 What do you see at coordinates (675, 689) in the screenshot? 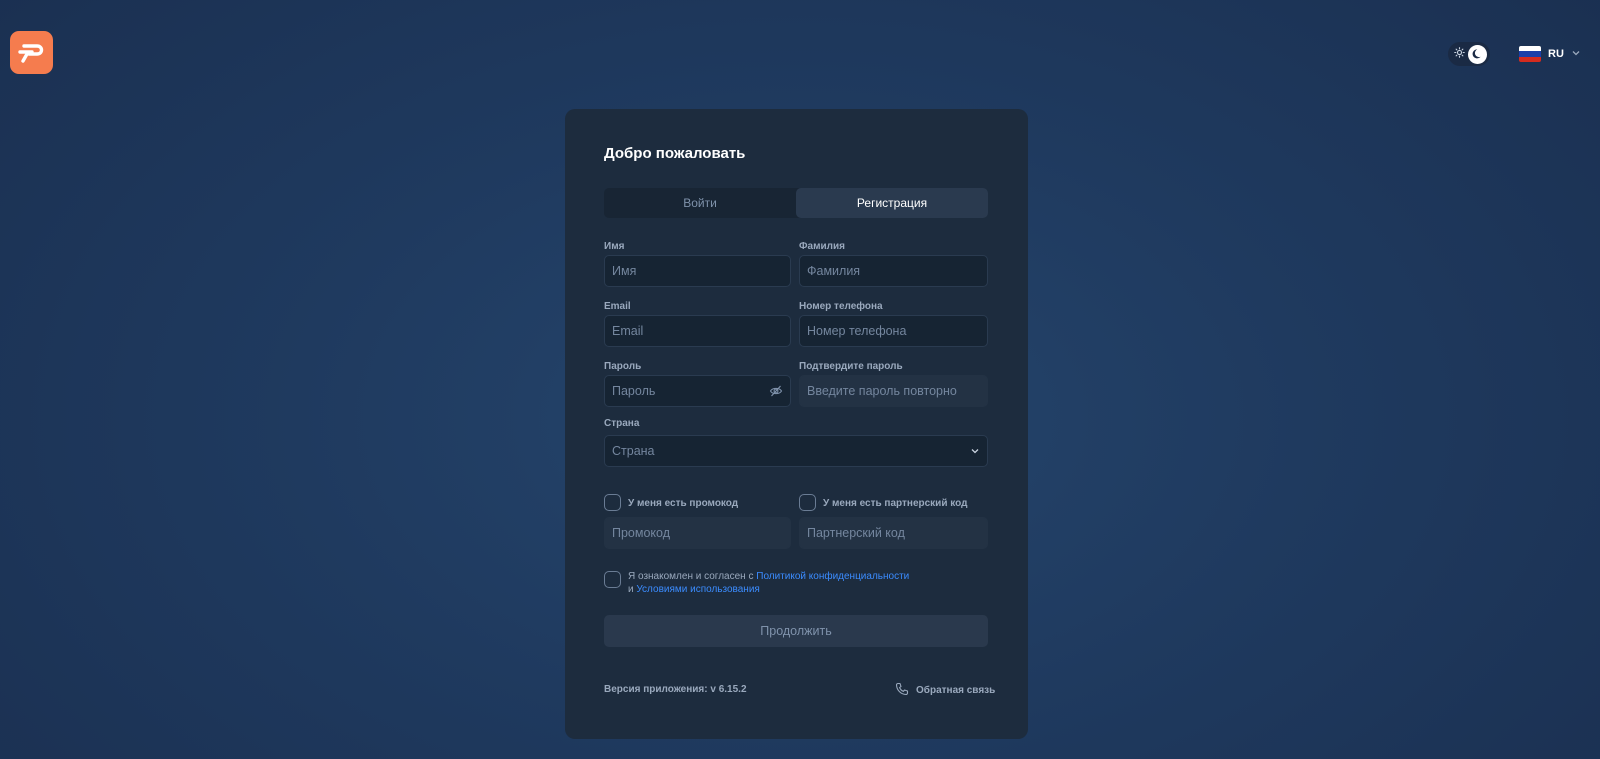
I see `app-version: Версия приложения: v 6.15.2` at bounding box center [675, 689].